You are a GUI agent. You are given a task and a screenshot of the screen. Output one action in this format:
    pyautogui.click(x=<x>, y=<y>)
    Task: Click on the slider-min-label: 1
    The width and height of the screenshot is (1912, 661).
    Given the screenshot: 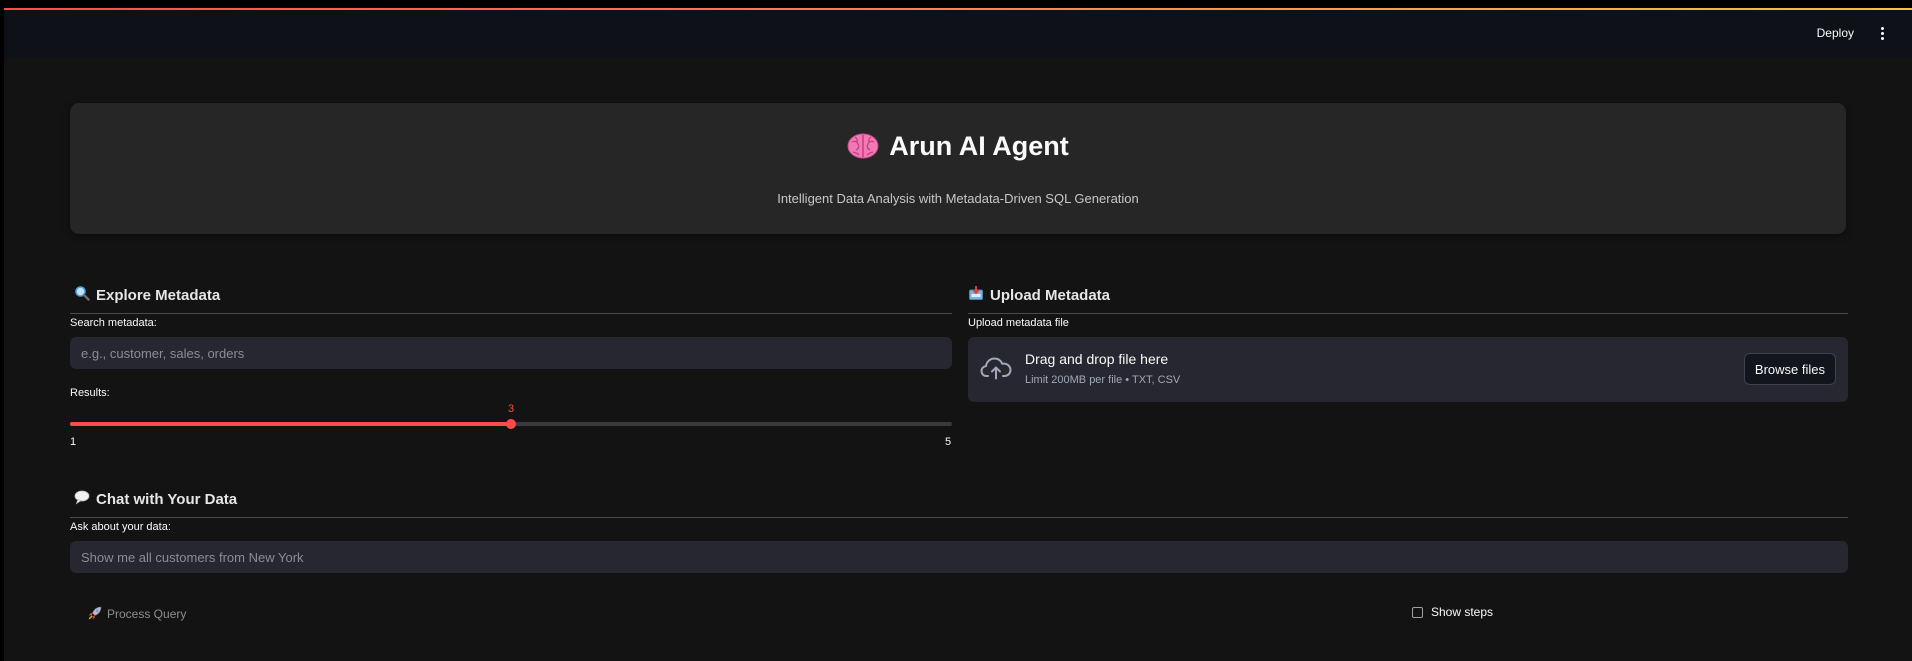 What is the action you would take?
    pyautogui.click(x=73, y=442)
    